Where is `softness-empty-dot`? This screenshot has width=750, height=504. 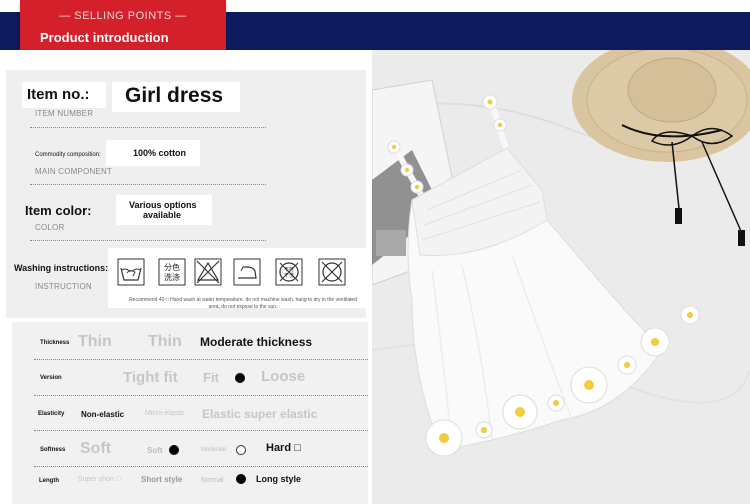
softness-empty-dot is located at coordinates (241, 450).